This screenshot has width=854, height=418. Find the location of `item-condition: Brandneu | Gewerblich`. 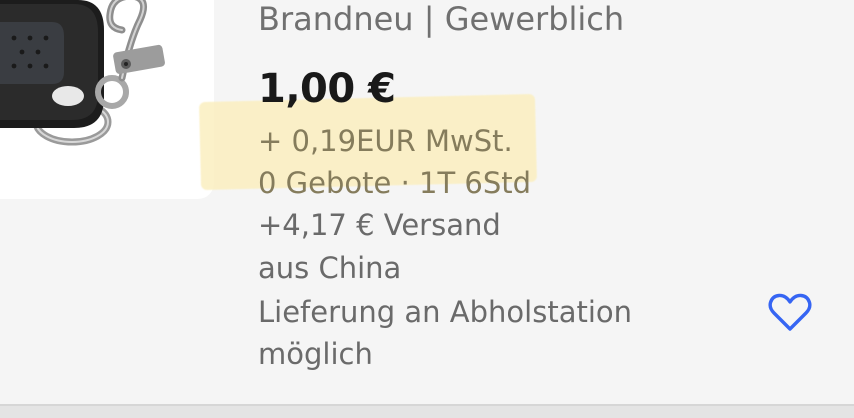

item-condition: Brandneu | Gewerblich is located at coordinates (441, 19).